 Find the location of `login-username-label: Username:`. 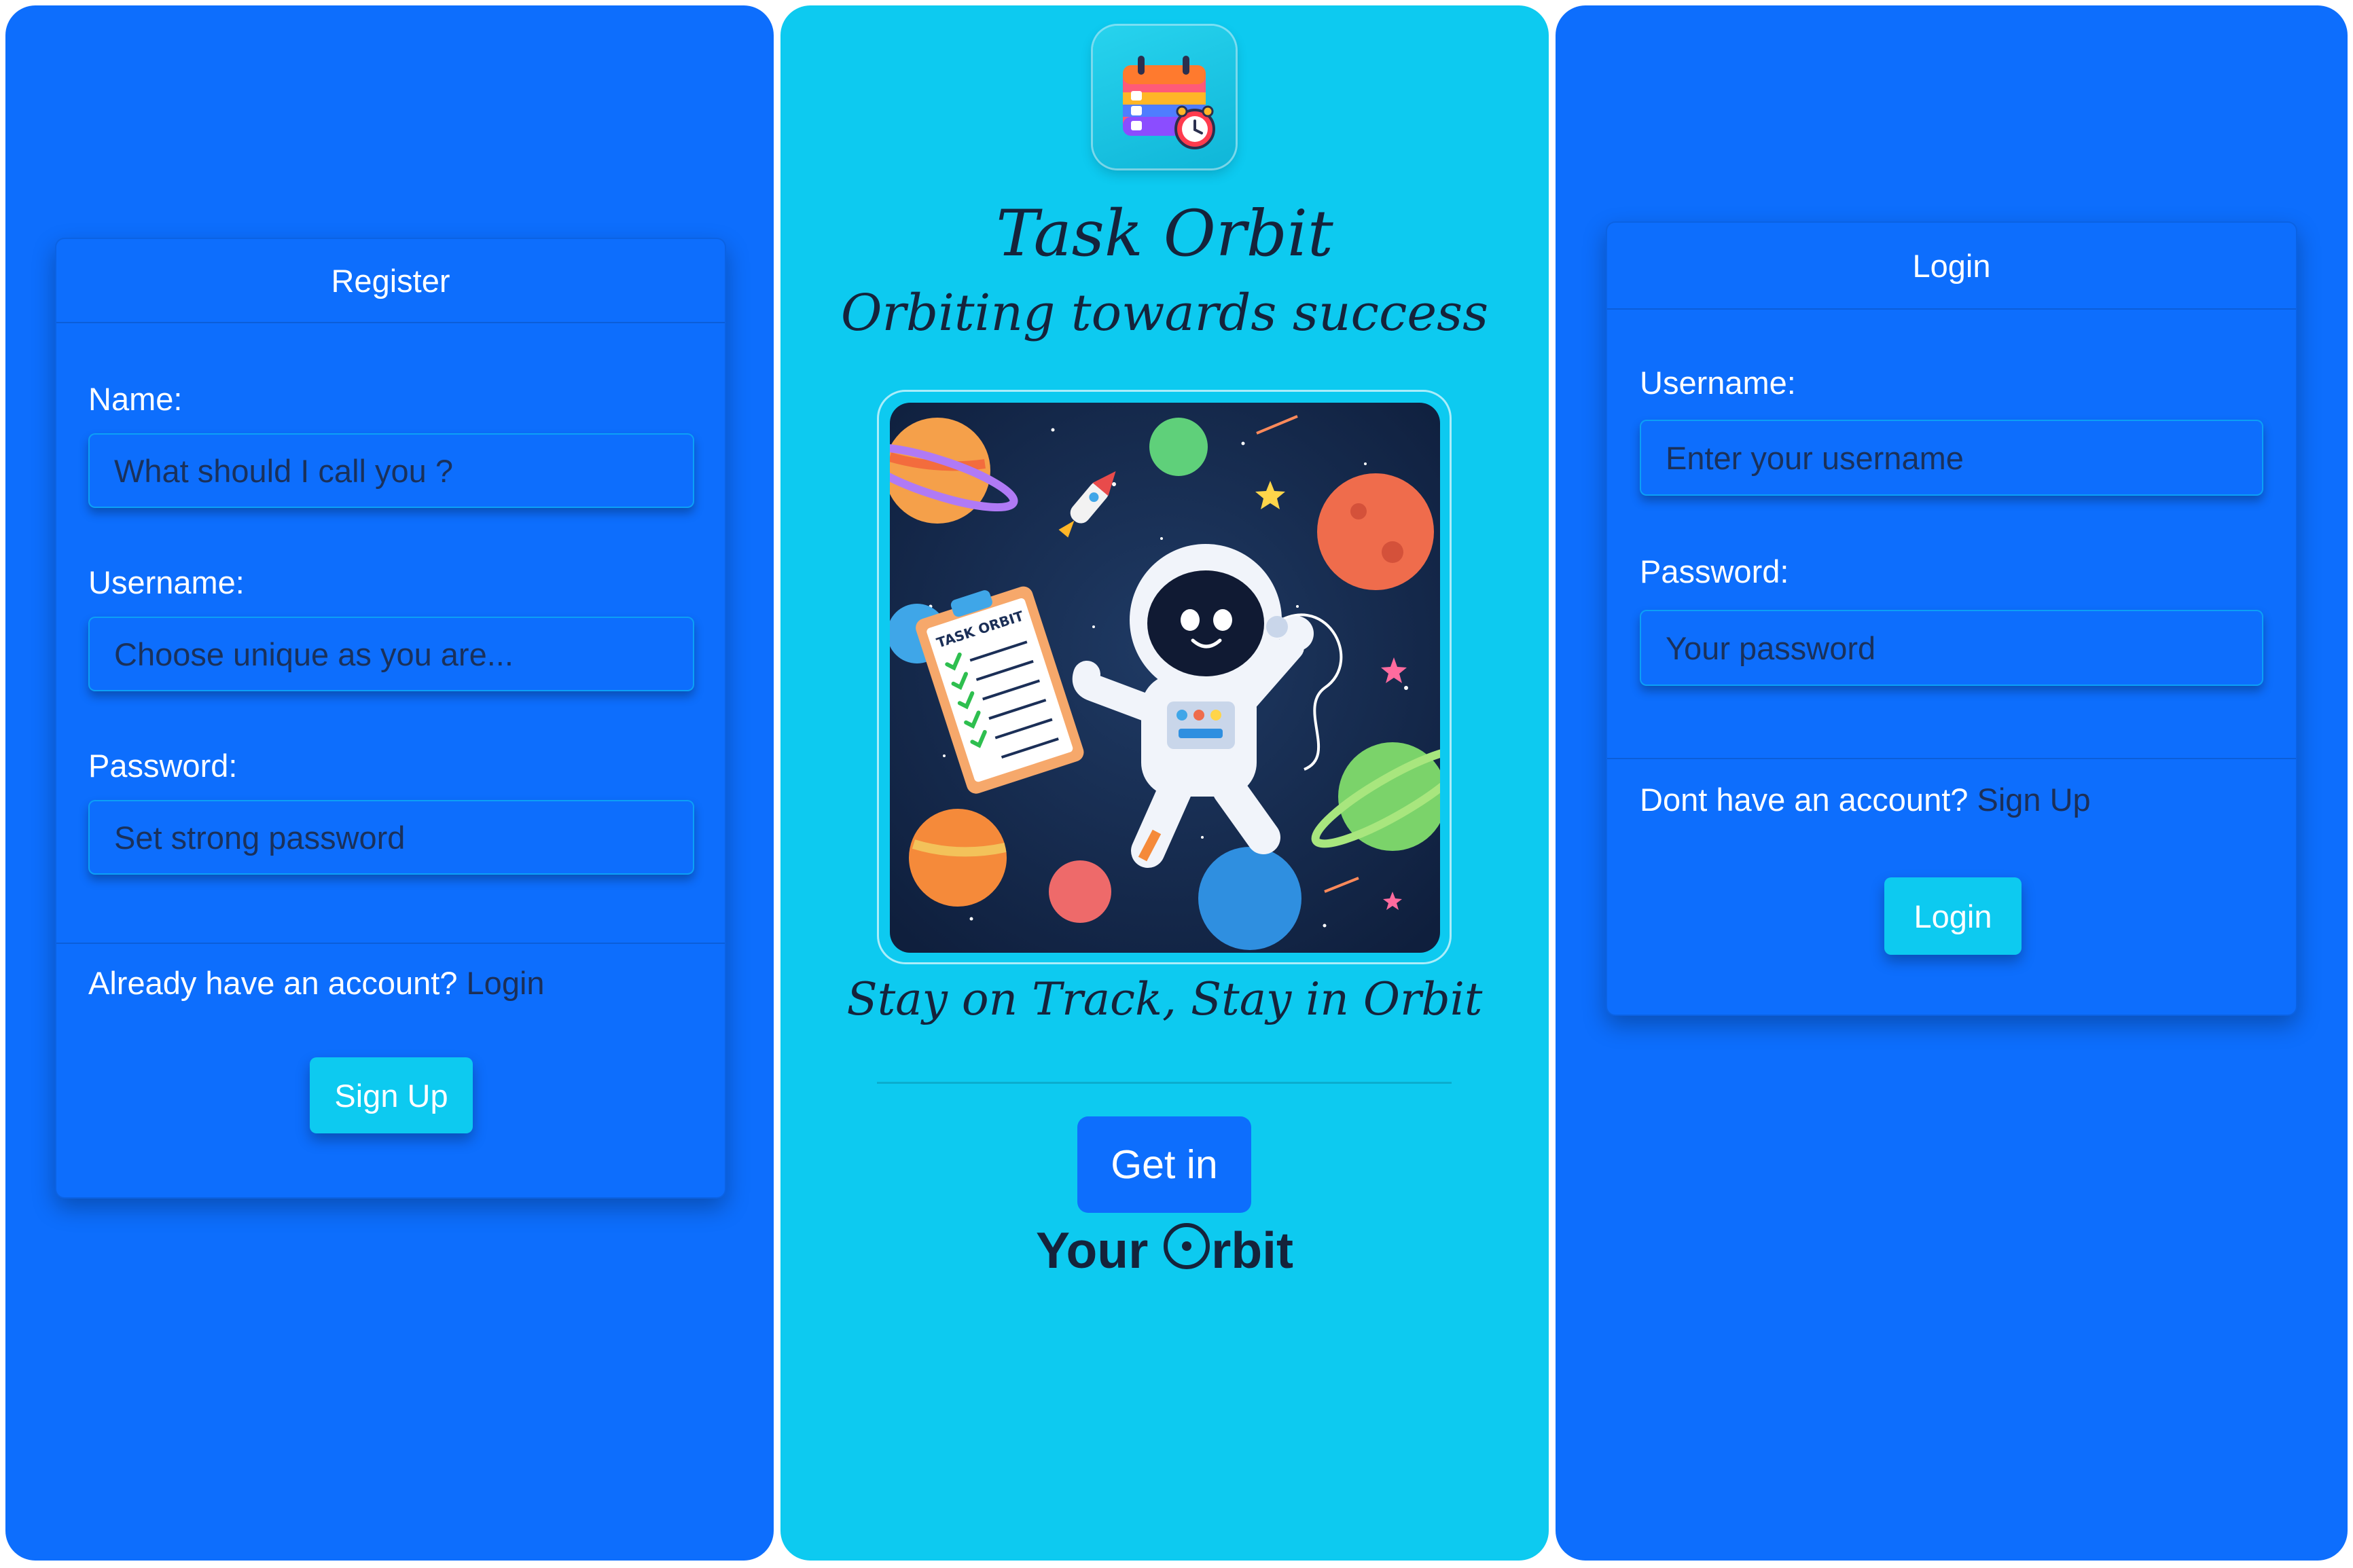

login-username-label: Username: is located at coordinates (1718, 383).